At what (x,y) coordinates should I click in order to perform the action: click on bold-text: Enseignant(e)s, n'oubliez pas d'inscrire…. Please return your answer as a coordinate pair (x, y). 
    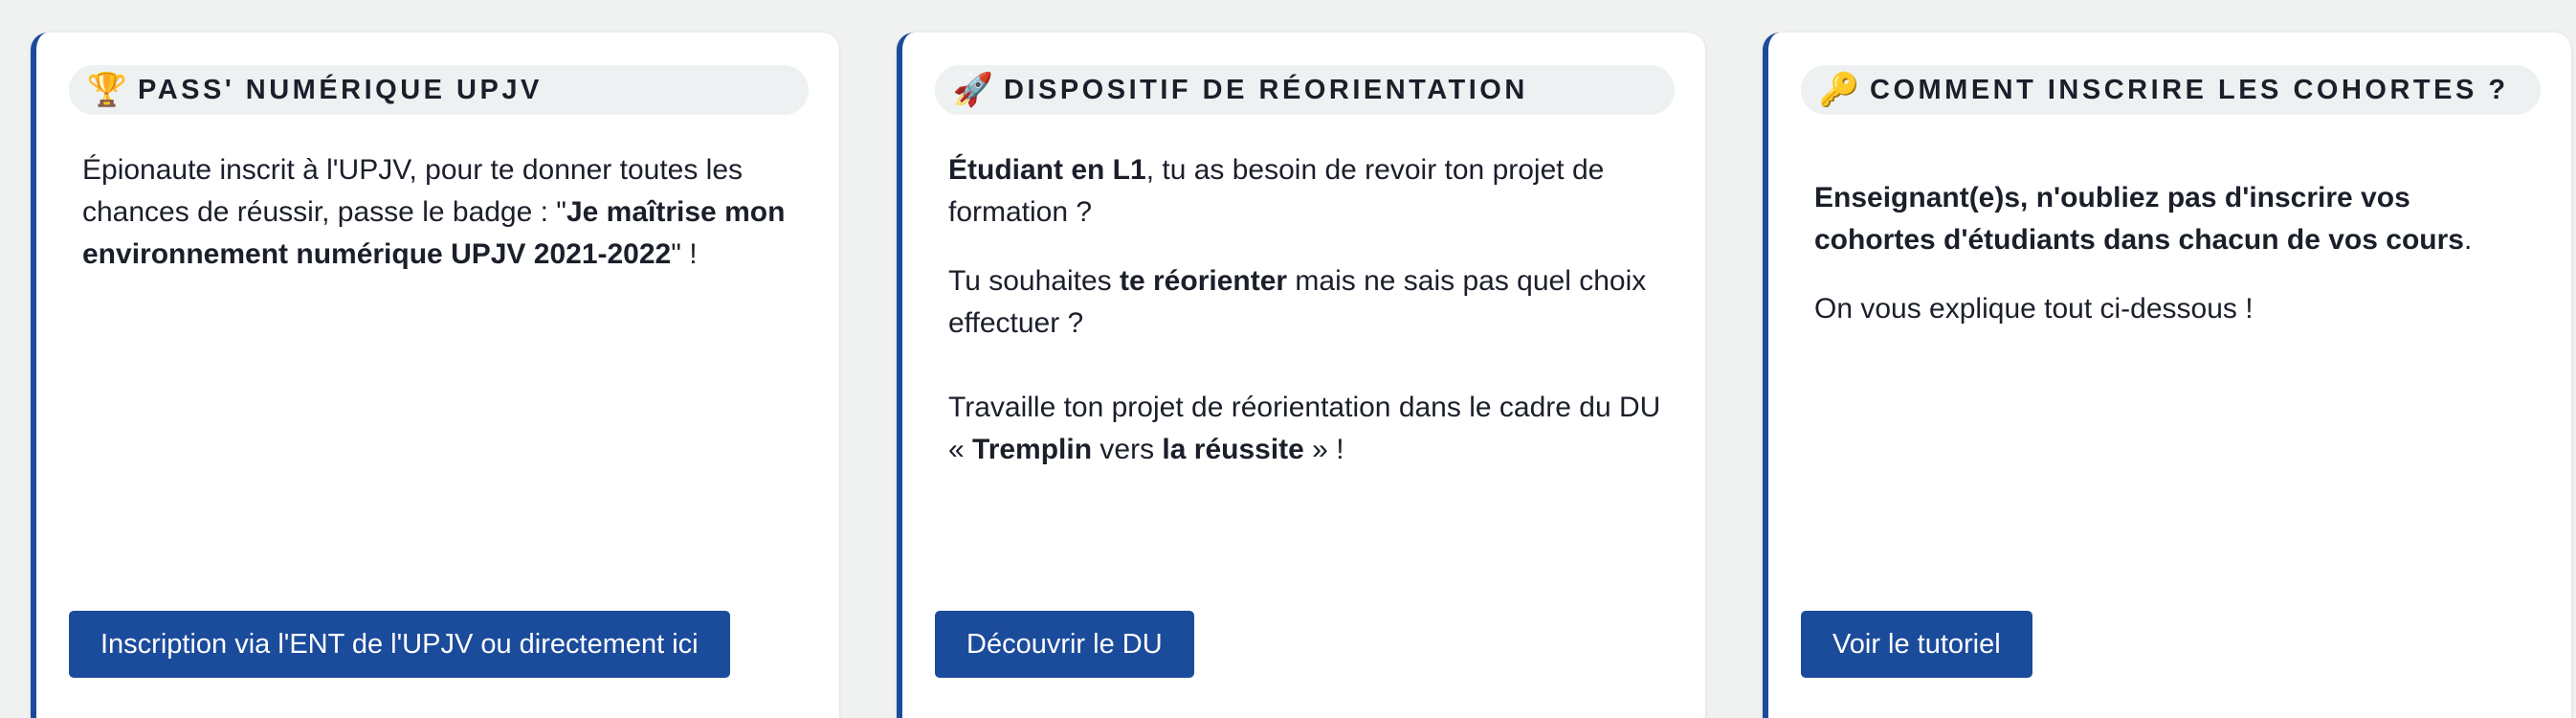
    Looking at the image, I should click on (2139, 219).